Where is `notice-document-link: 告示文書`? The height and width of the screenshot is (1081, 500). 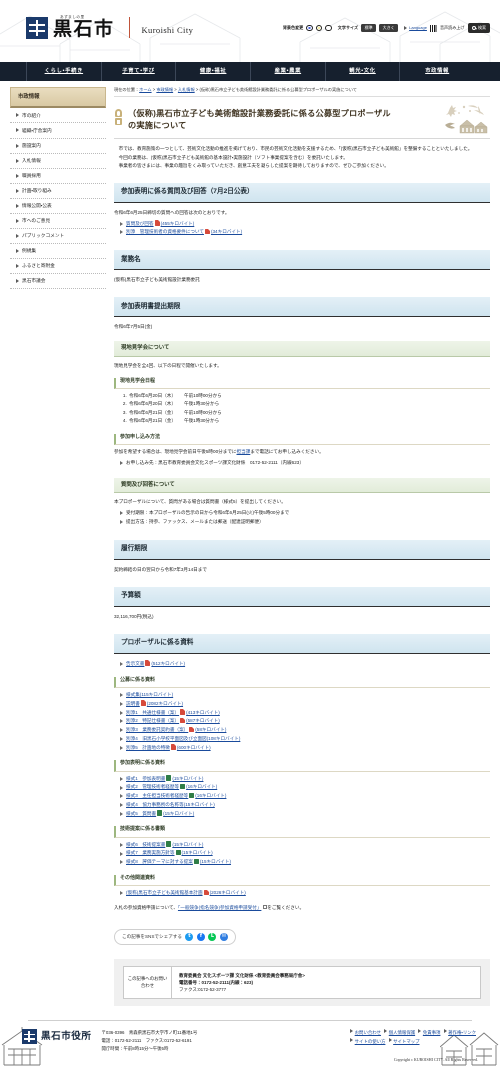 notice-document-link: 告示文書 is located at coordinates (135, 663).